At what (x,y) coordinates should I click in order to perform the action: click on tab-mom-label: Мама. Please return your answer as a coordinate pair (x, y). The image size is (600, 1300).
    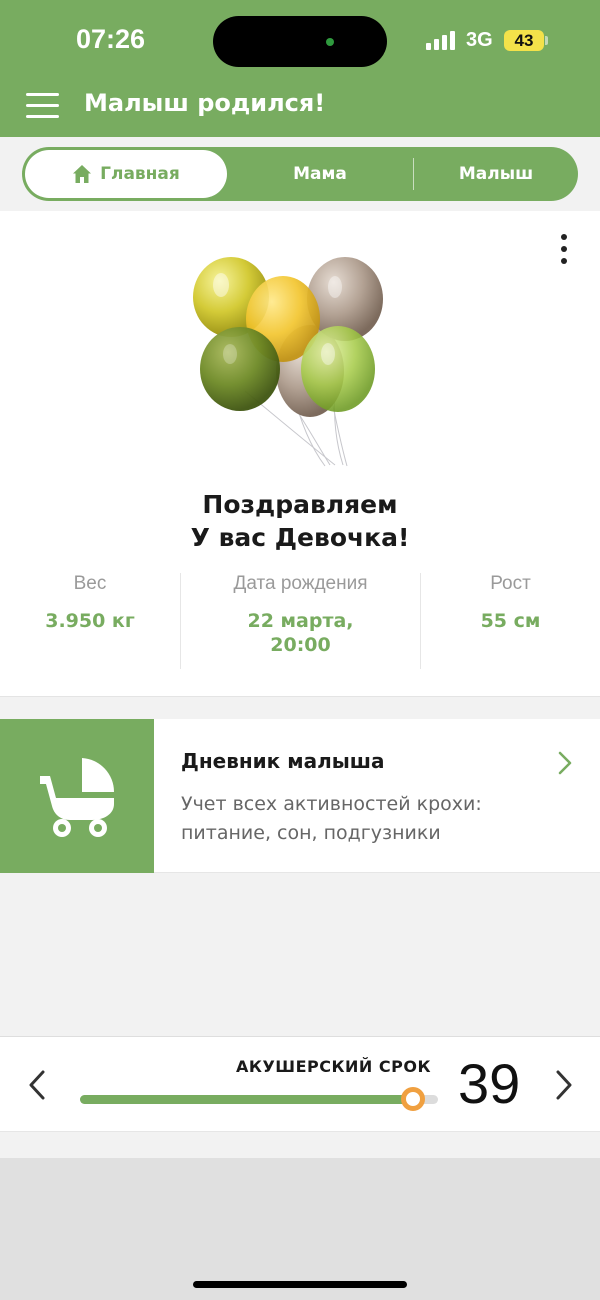
    Looking at the image, I should click on (320, 174).